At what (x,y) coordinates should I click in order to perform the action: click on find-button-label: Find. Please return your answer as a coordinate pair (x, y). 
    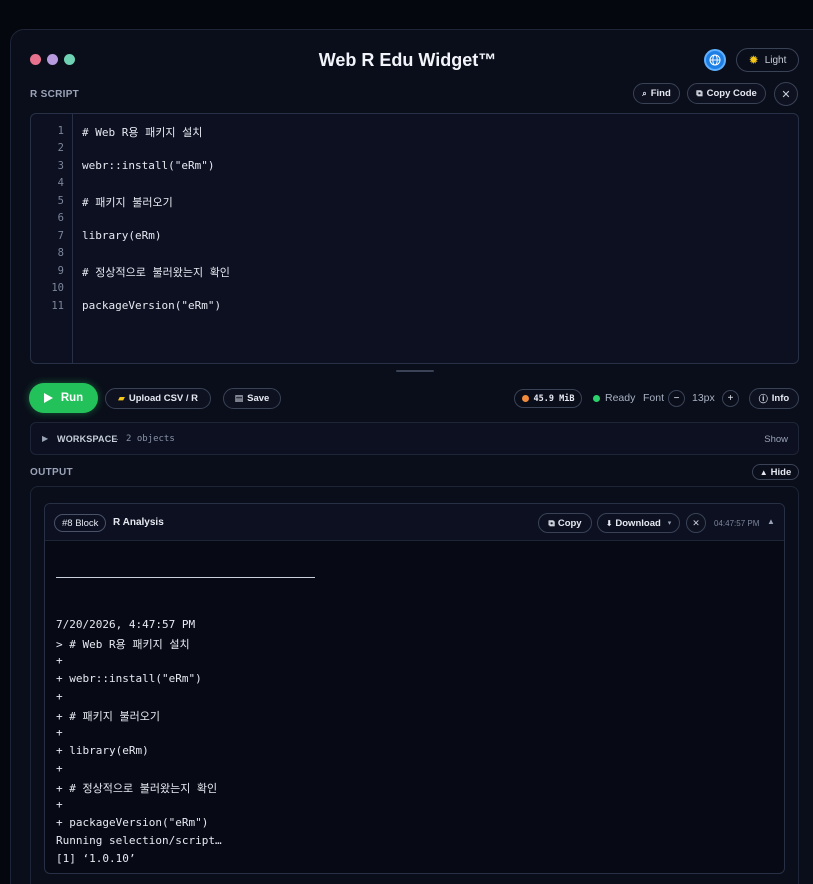
    Looking at the image, I should click on (660, 93).